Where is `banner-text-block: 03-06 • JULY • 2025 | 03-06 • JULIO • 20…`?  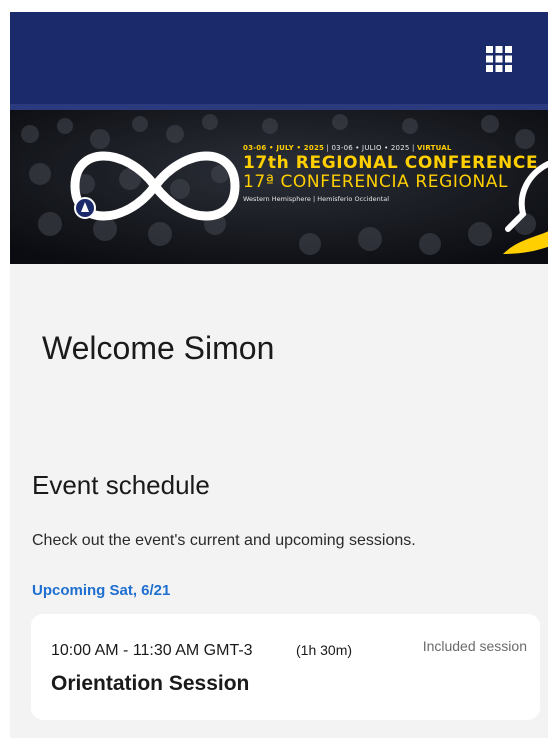 banner-text-block: 03-06 • JULY • 2025 | 03-06 • JULIO • 20… is located at coordinates (390, 173).